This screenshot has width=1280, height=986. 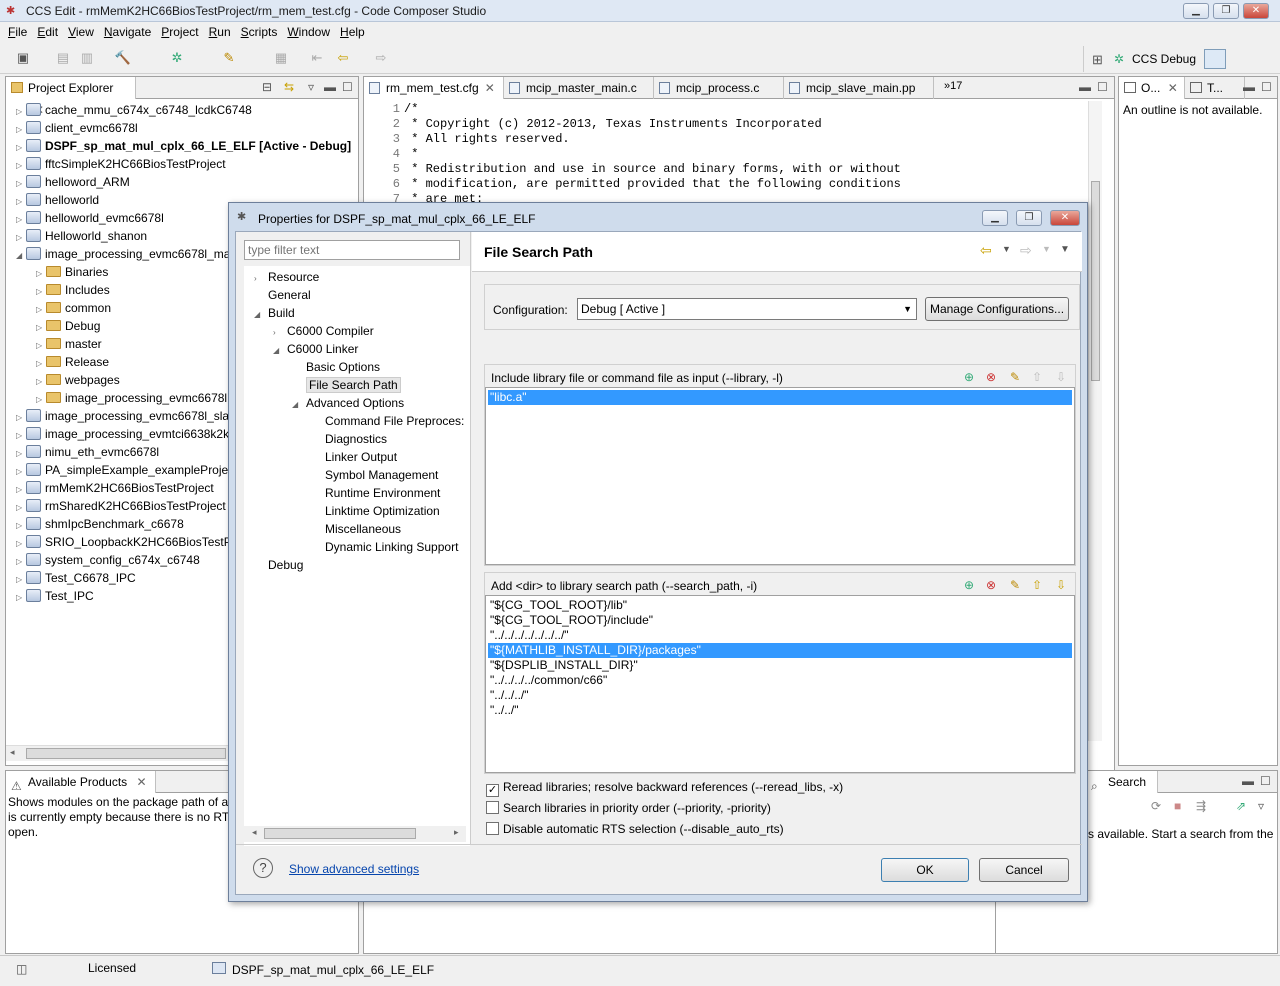 I want to click on close-button: ✕, so click(x=1256, y=11).